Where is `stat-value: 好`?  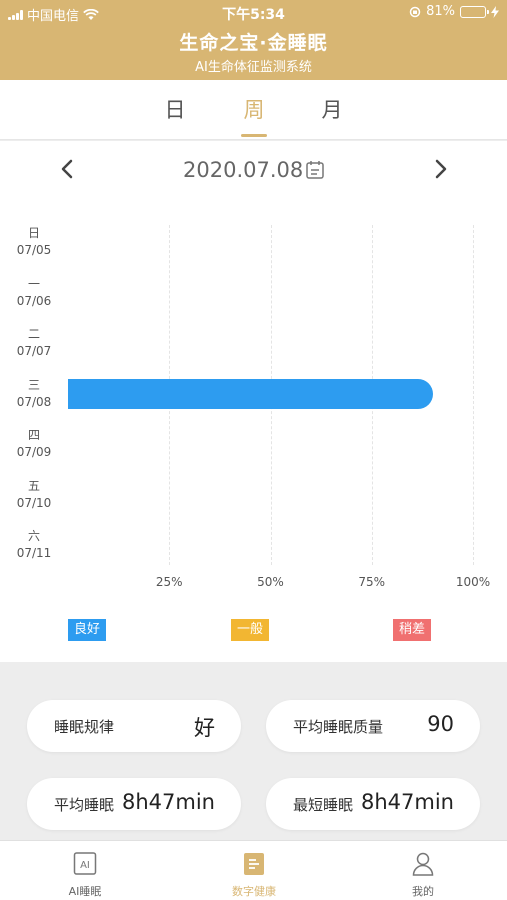
stat-value: 好 is located at coordinates (204, 728).